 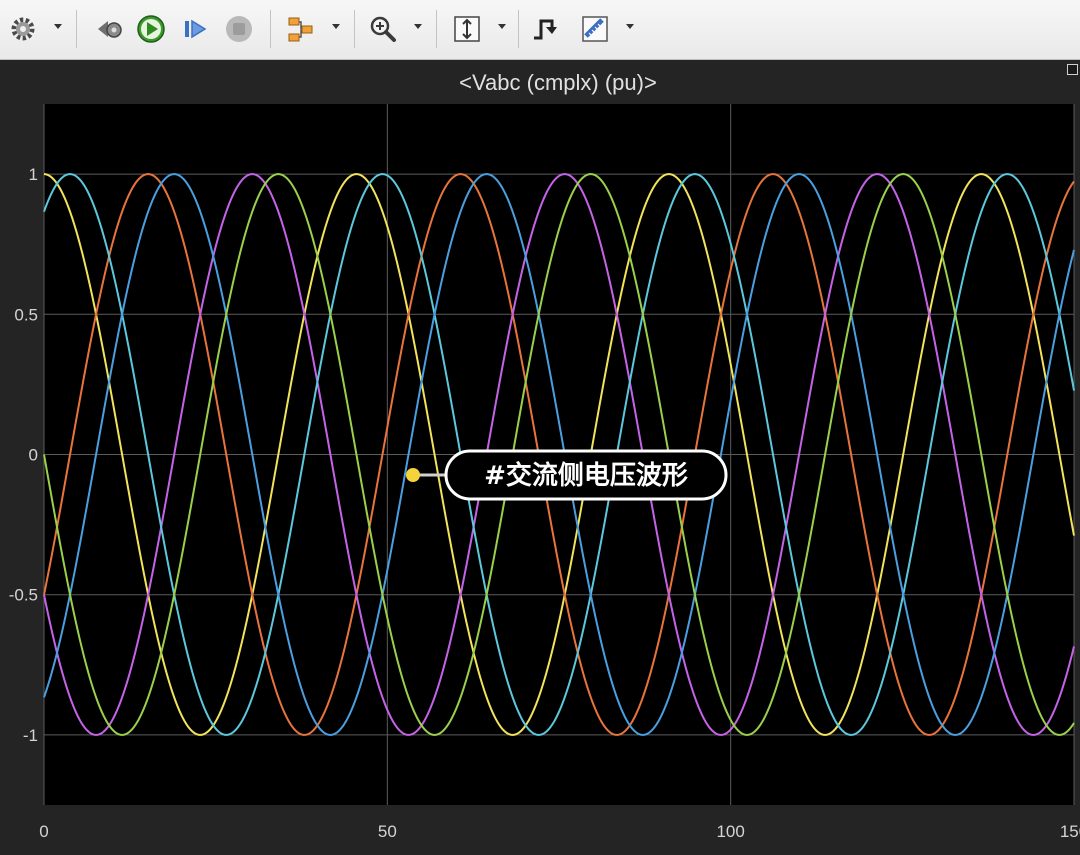 What do you see at coordinates (413, 475) in the screenshot?
I see `callout-marker` at bounding box center [413, 475].